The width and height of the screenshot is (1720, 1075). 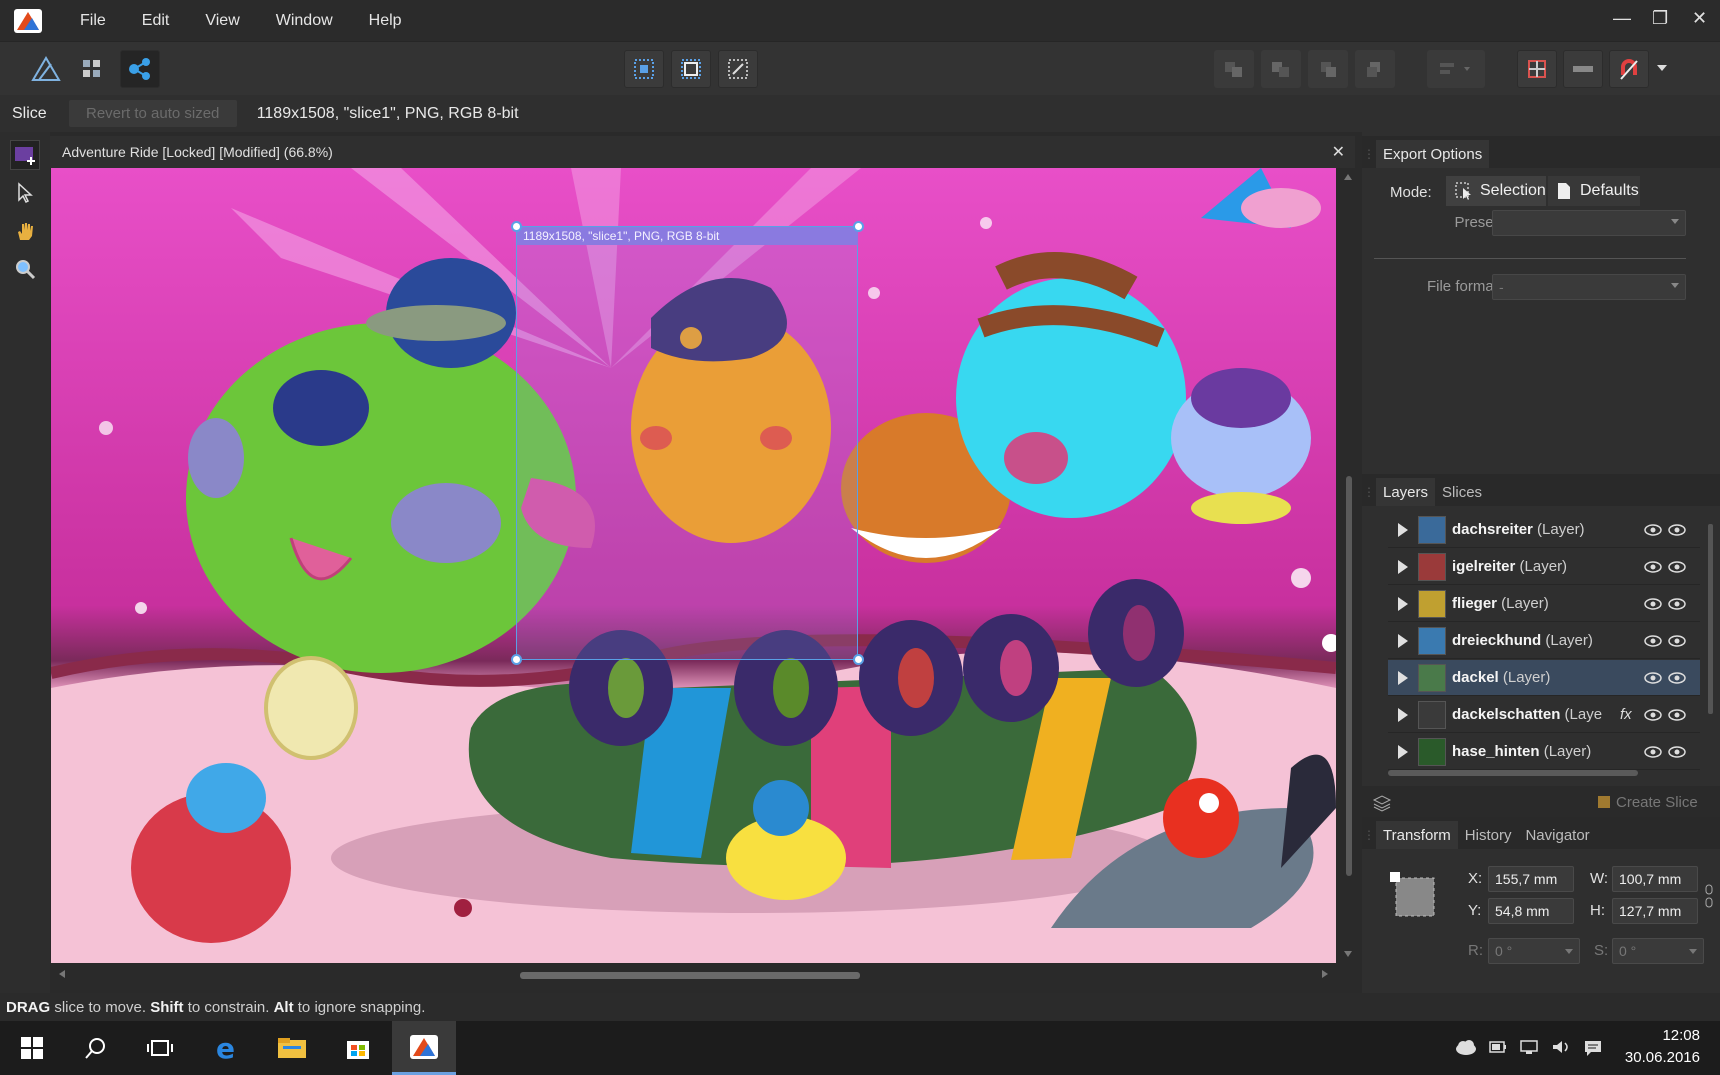 I want to click on create-slice-button: Create Slice, so click(x=1655, y=802).